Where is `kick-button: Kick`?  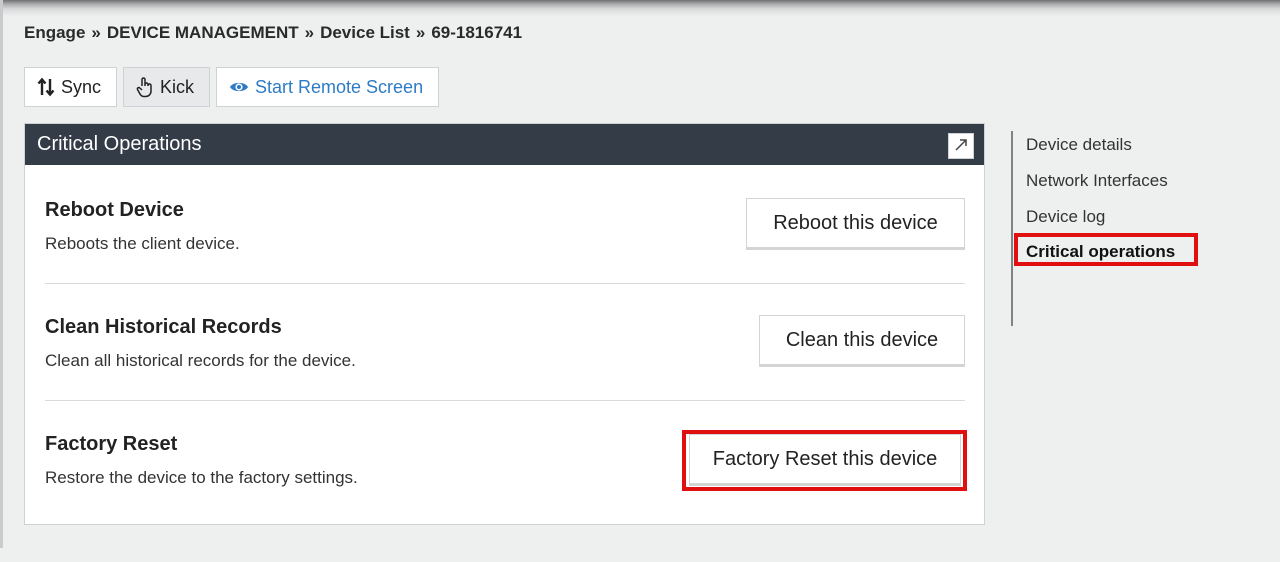
kick-button: Kick is located at coordinates (166, 87).